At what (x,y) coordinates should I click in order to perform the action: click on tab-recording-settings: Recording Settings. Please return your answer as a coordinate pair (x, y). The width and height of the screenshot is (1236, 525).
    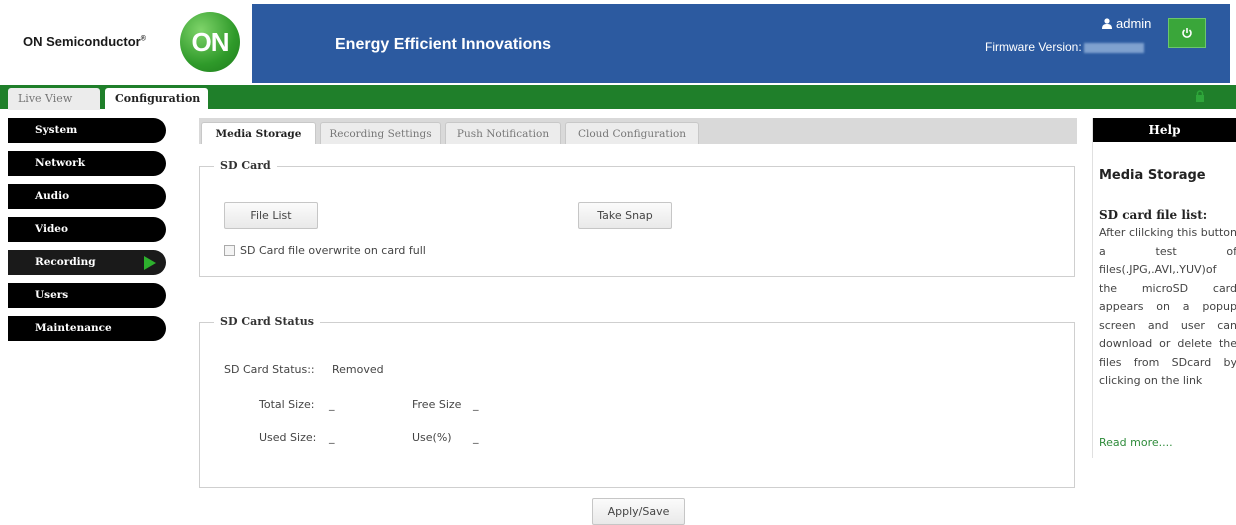
    Looking at the image, I should click on (380, 133).